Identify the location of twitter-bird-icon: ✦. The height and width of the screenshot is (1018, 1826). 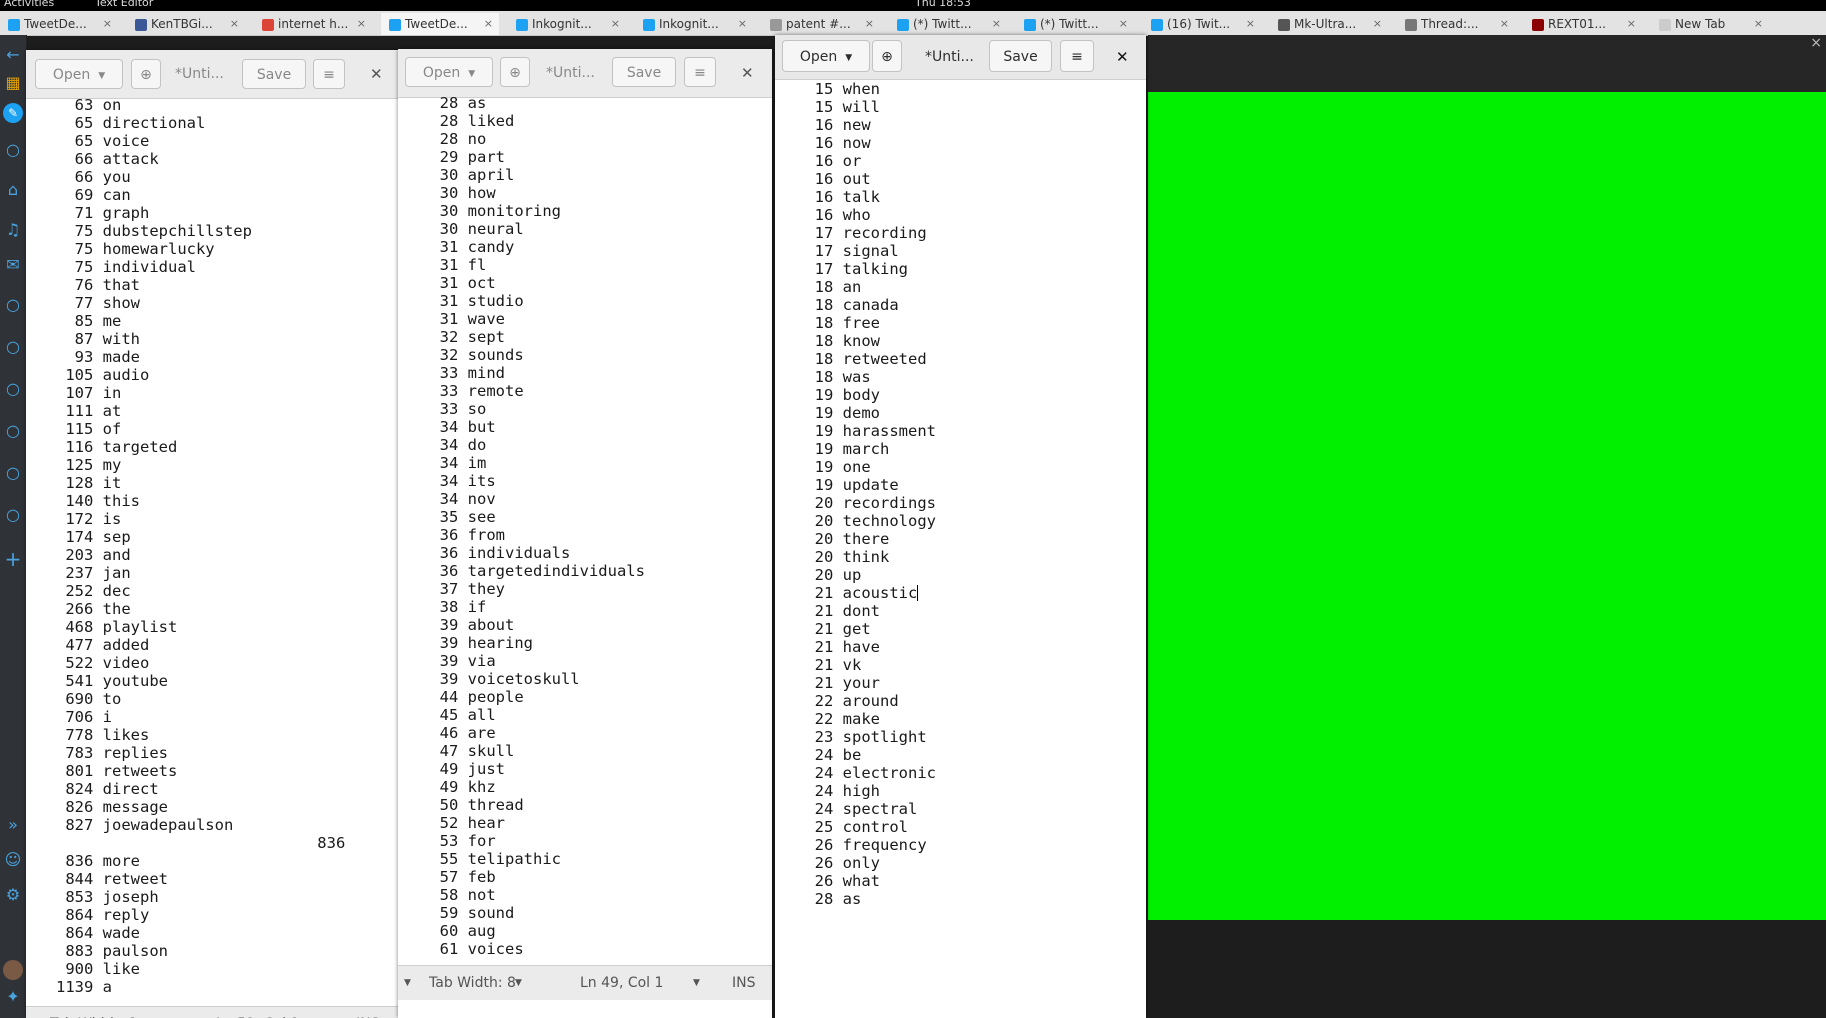
(13, 996).